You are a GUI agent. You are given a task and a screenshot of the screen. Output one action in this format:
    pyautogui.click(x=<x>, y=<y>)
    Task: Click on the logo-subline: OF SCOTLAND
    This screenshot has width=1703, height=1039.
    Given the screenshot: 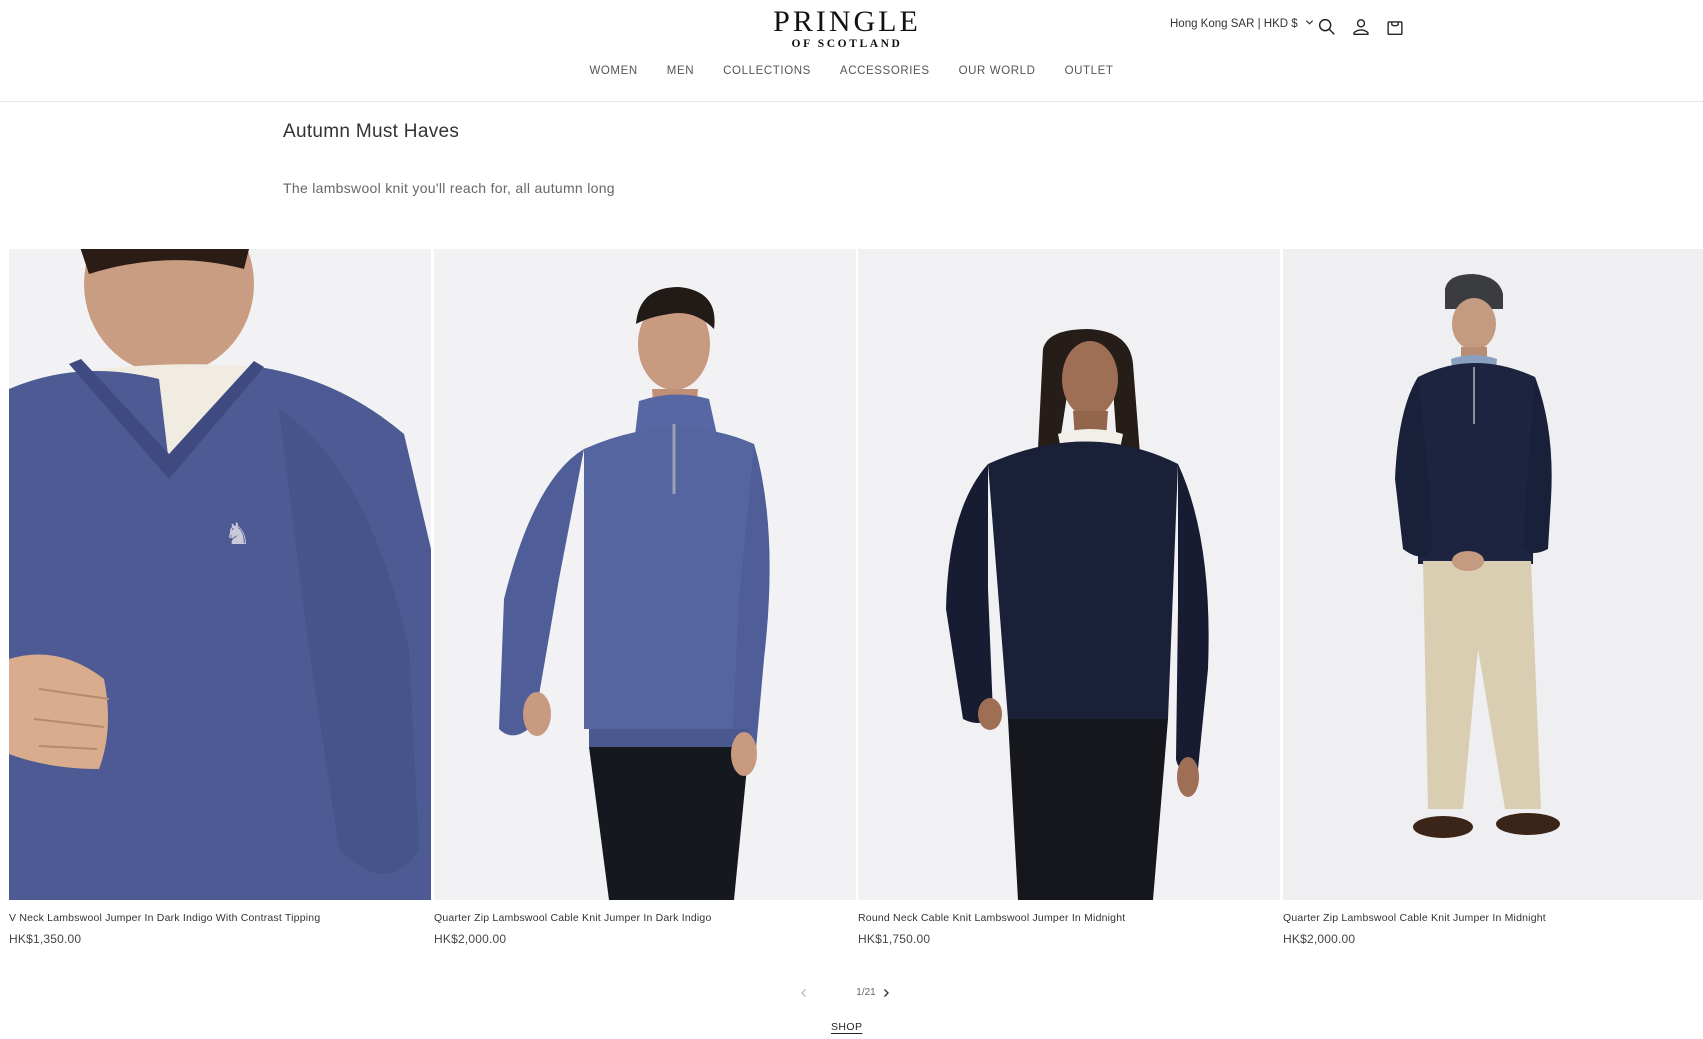 What is the action you would take?
    pyautogui.click(x=847, y=44)
    